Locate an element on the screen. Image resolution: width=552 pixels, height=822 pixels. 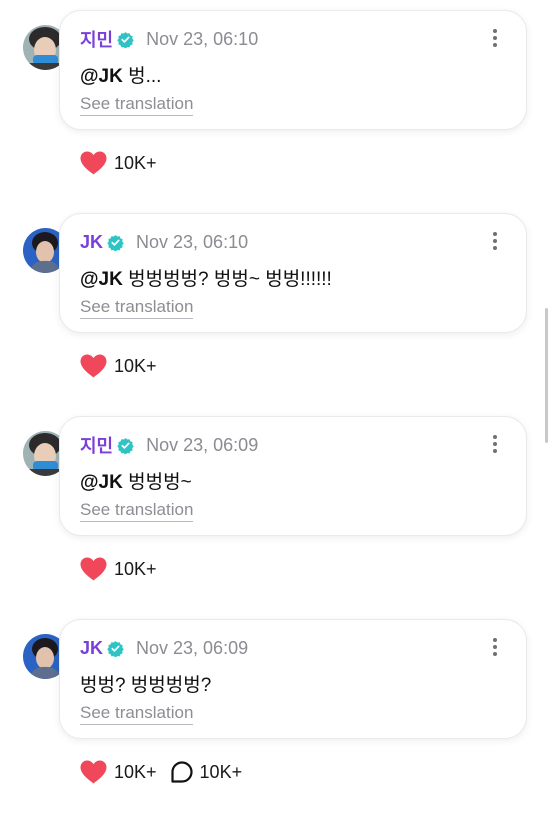
scrollbar is located at coordinates (546, 375).